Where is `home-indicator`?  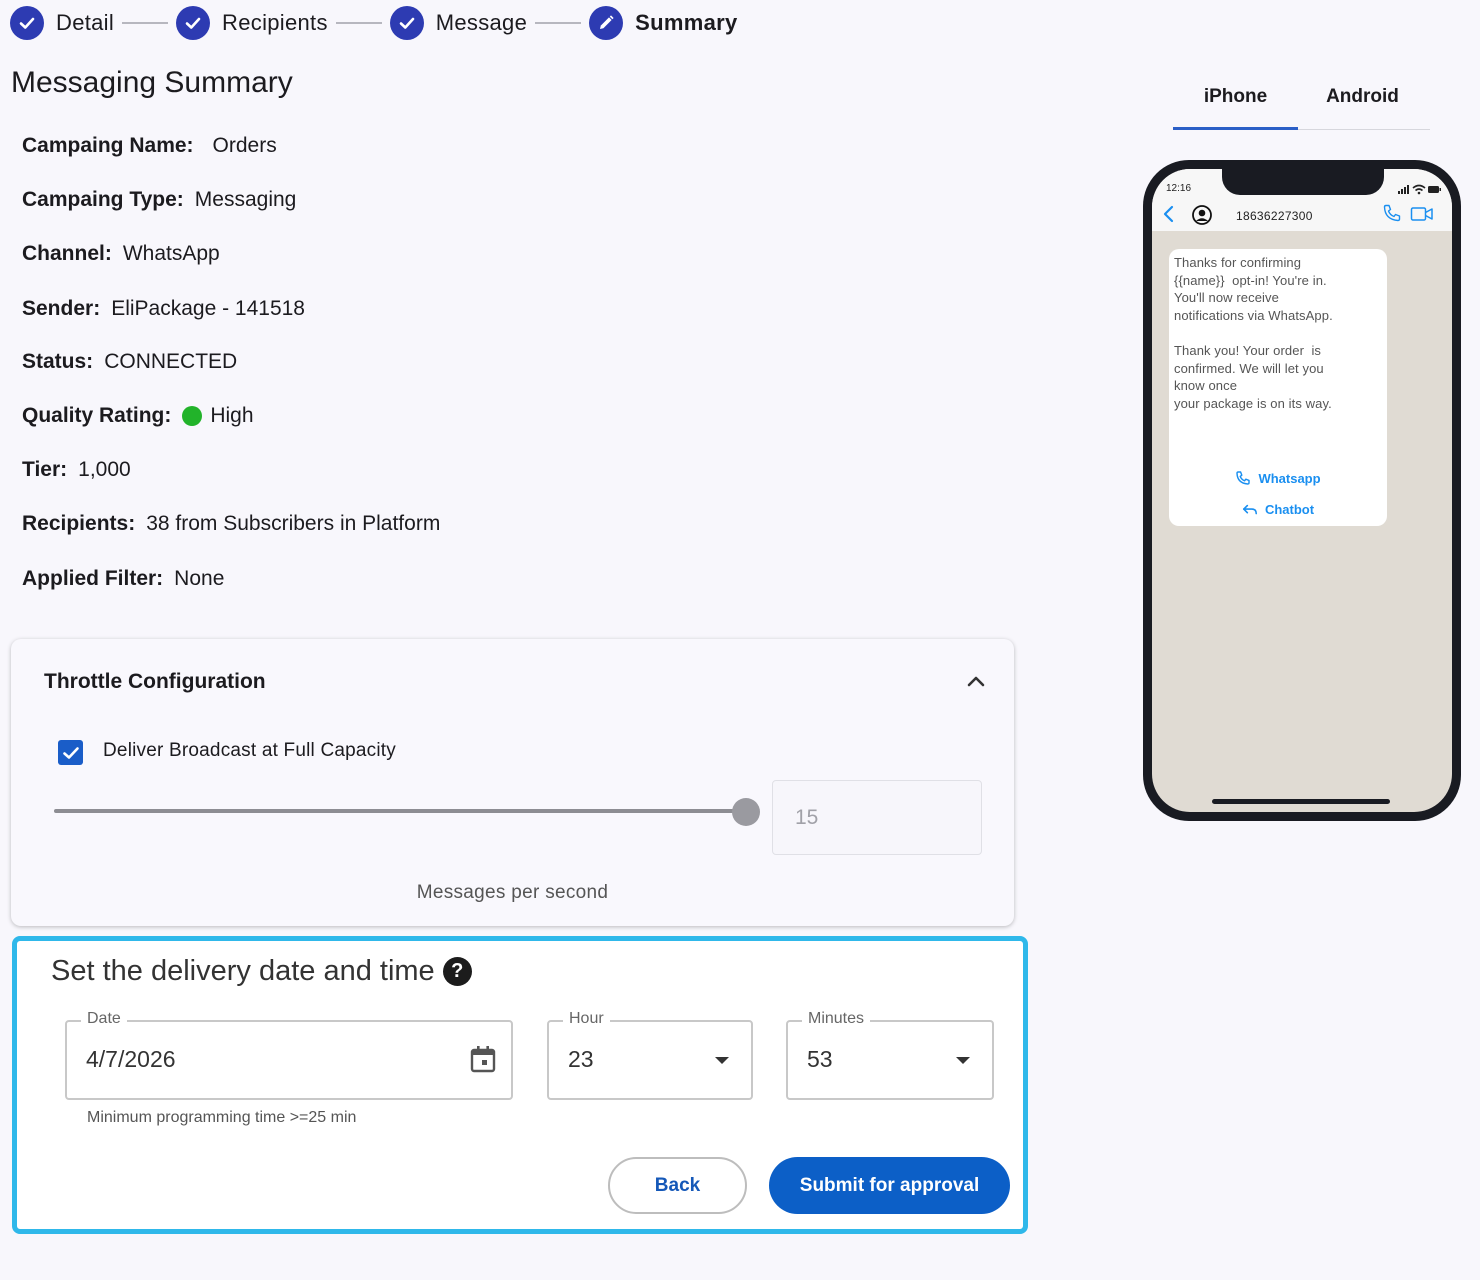 home-indicator is located at coordinates (1301, 801).